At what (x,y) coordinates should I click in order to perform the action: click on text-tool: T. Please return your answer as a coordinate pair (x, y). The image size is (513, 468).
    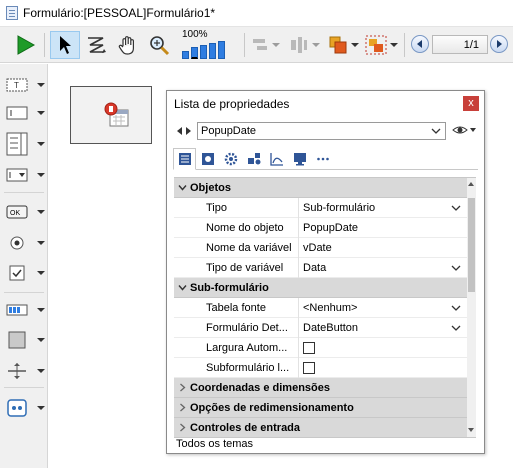
    Looking at the image, I should click on (26, 85).